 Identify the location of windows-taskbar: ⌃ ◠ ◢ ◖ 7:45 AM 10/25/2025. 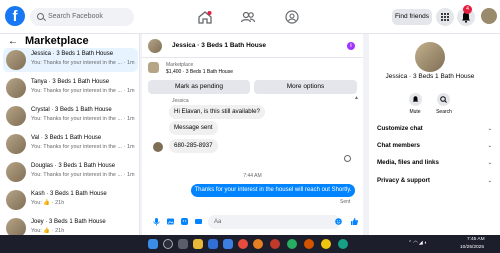
(250, 244).